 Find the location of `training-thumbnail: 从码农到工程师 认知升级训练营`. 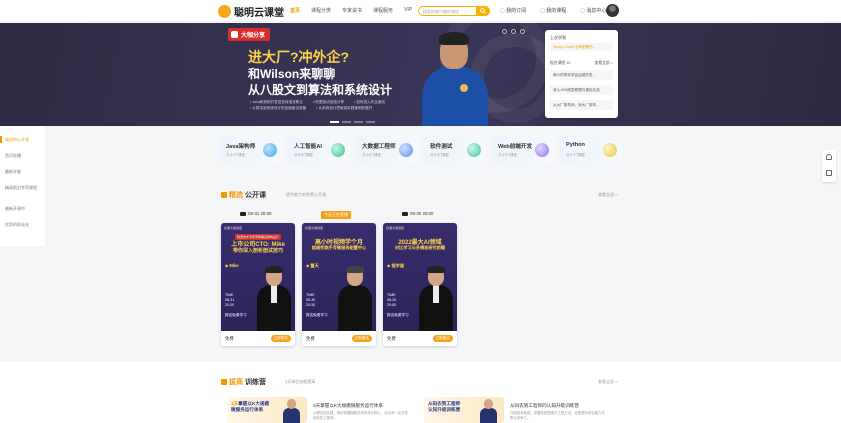

training-thumbnail: 从码农到工程师 认知升级训练营 is located at coordinates (464, 410).